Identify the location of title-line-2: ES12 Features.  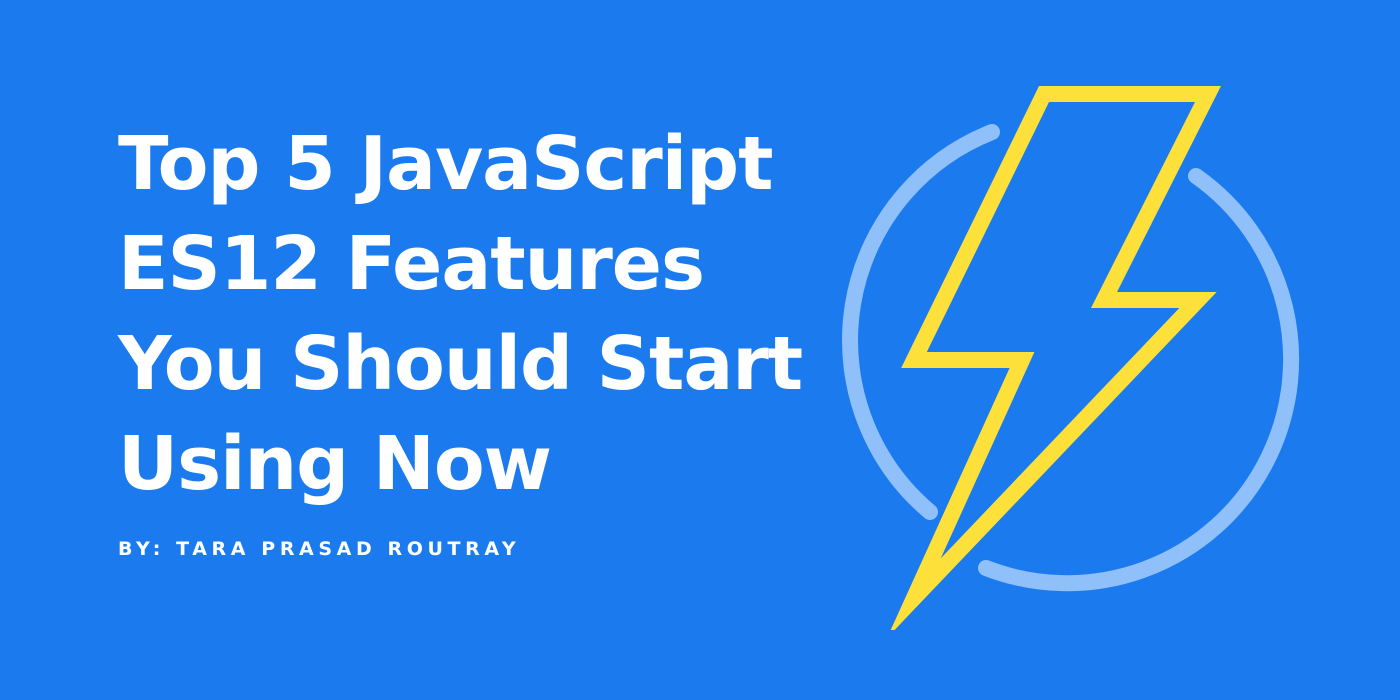
(411, 264).